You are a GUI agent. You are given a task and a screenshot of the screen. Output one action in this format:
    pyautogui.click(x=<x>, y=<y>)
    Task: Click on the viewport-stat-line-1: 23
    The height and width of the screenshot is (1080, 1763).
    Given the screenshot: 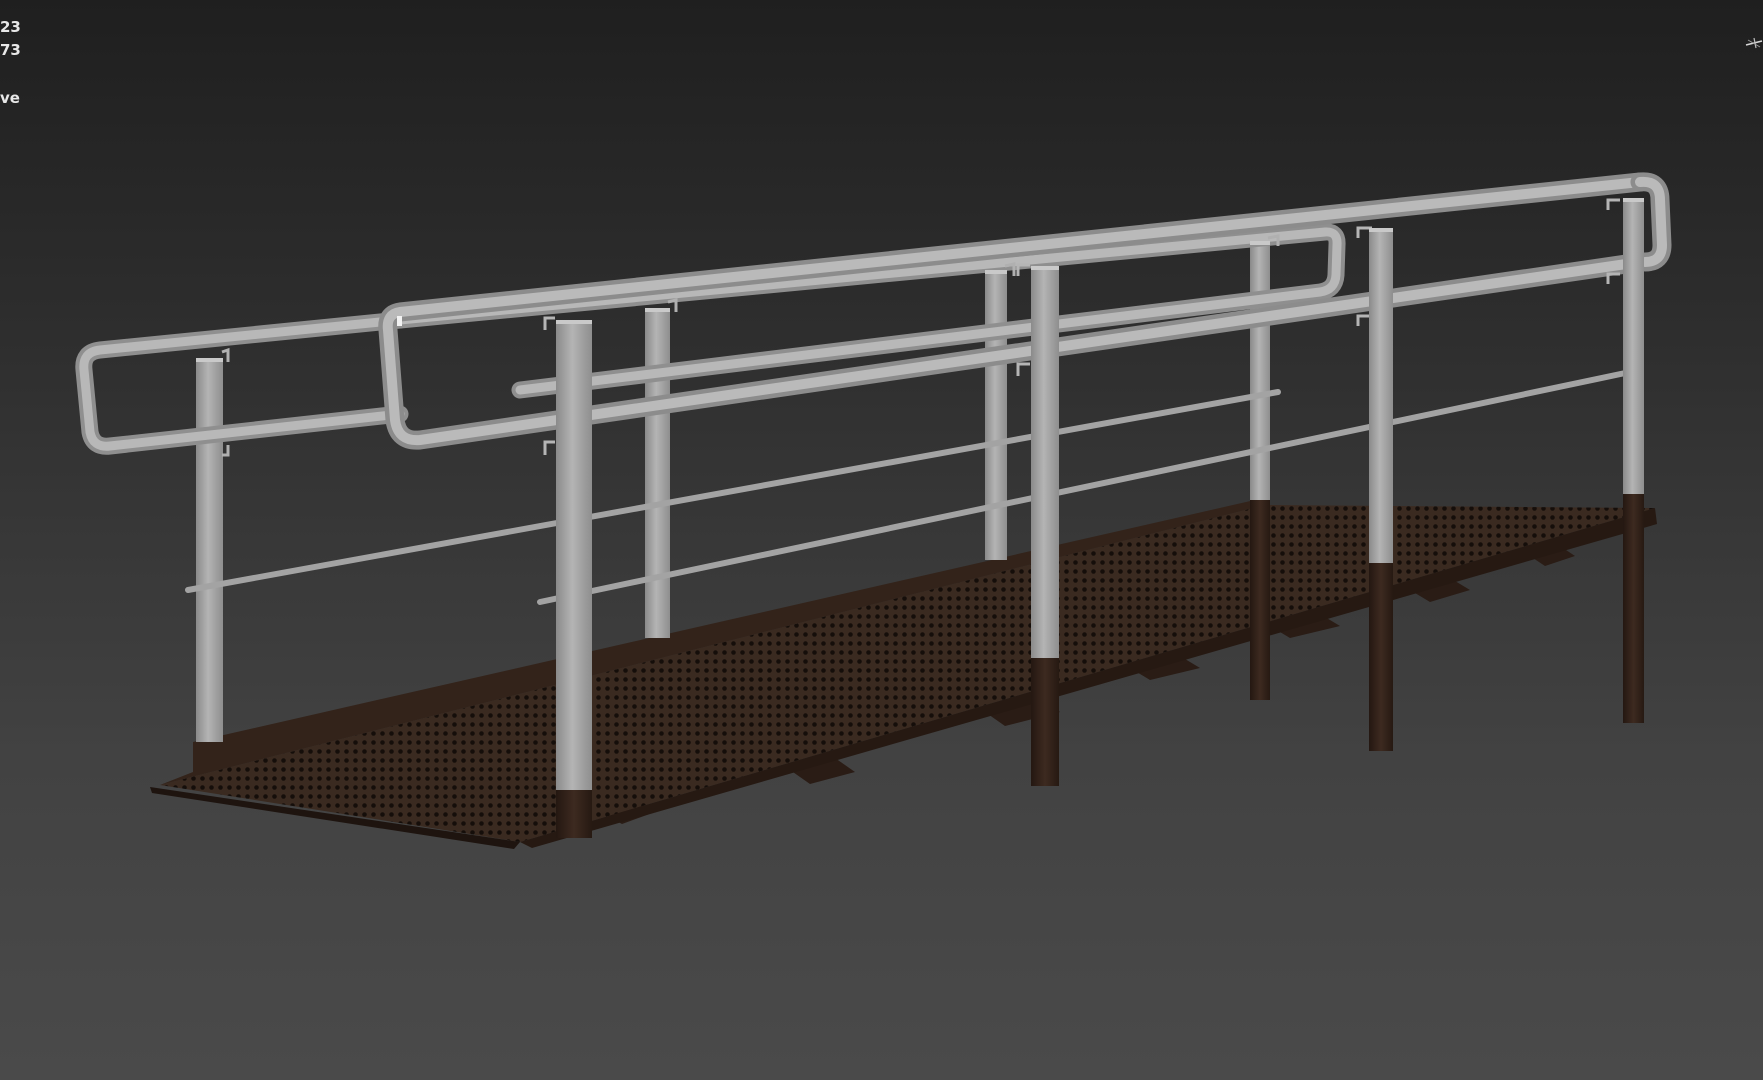 What is the action you would take?
    pyautogui.click(x=10, y=27)
    